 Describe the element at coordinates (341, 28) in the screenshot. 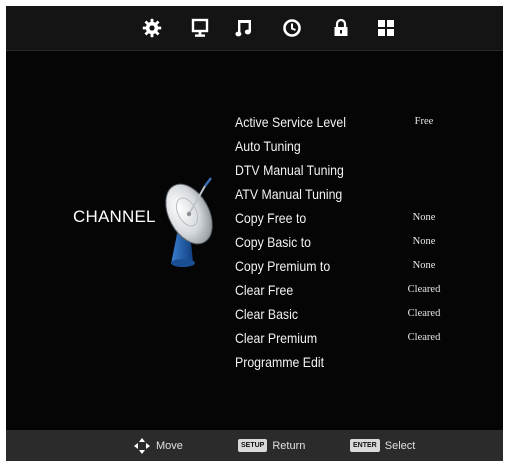

I see `lock-icon` at that location.